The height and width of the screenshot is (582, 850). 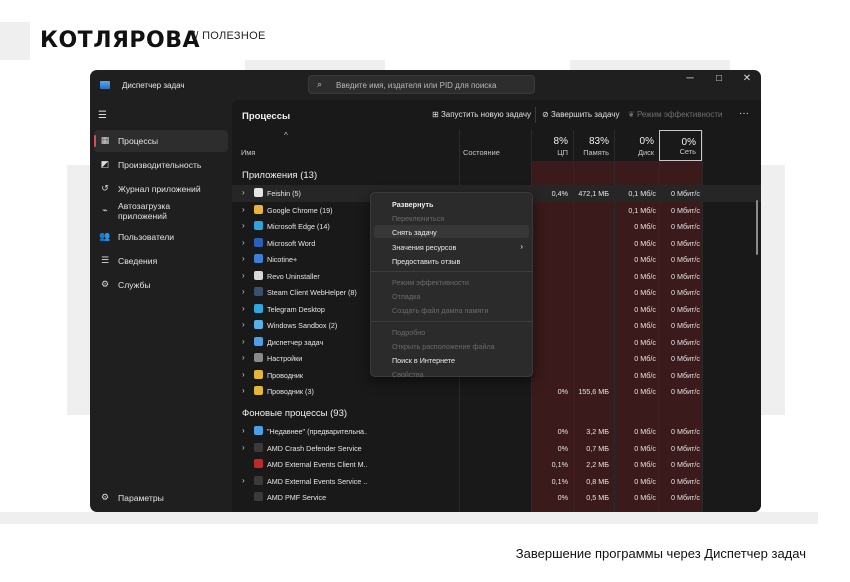 What do you see at coordinates (297, 497) in the screenshot?
I see `process-name: AMD PMF Service` at bounding box center [297, 497].